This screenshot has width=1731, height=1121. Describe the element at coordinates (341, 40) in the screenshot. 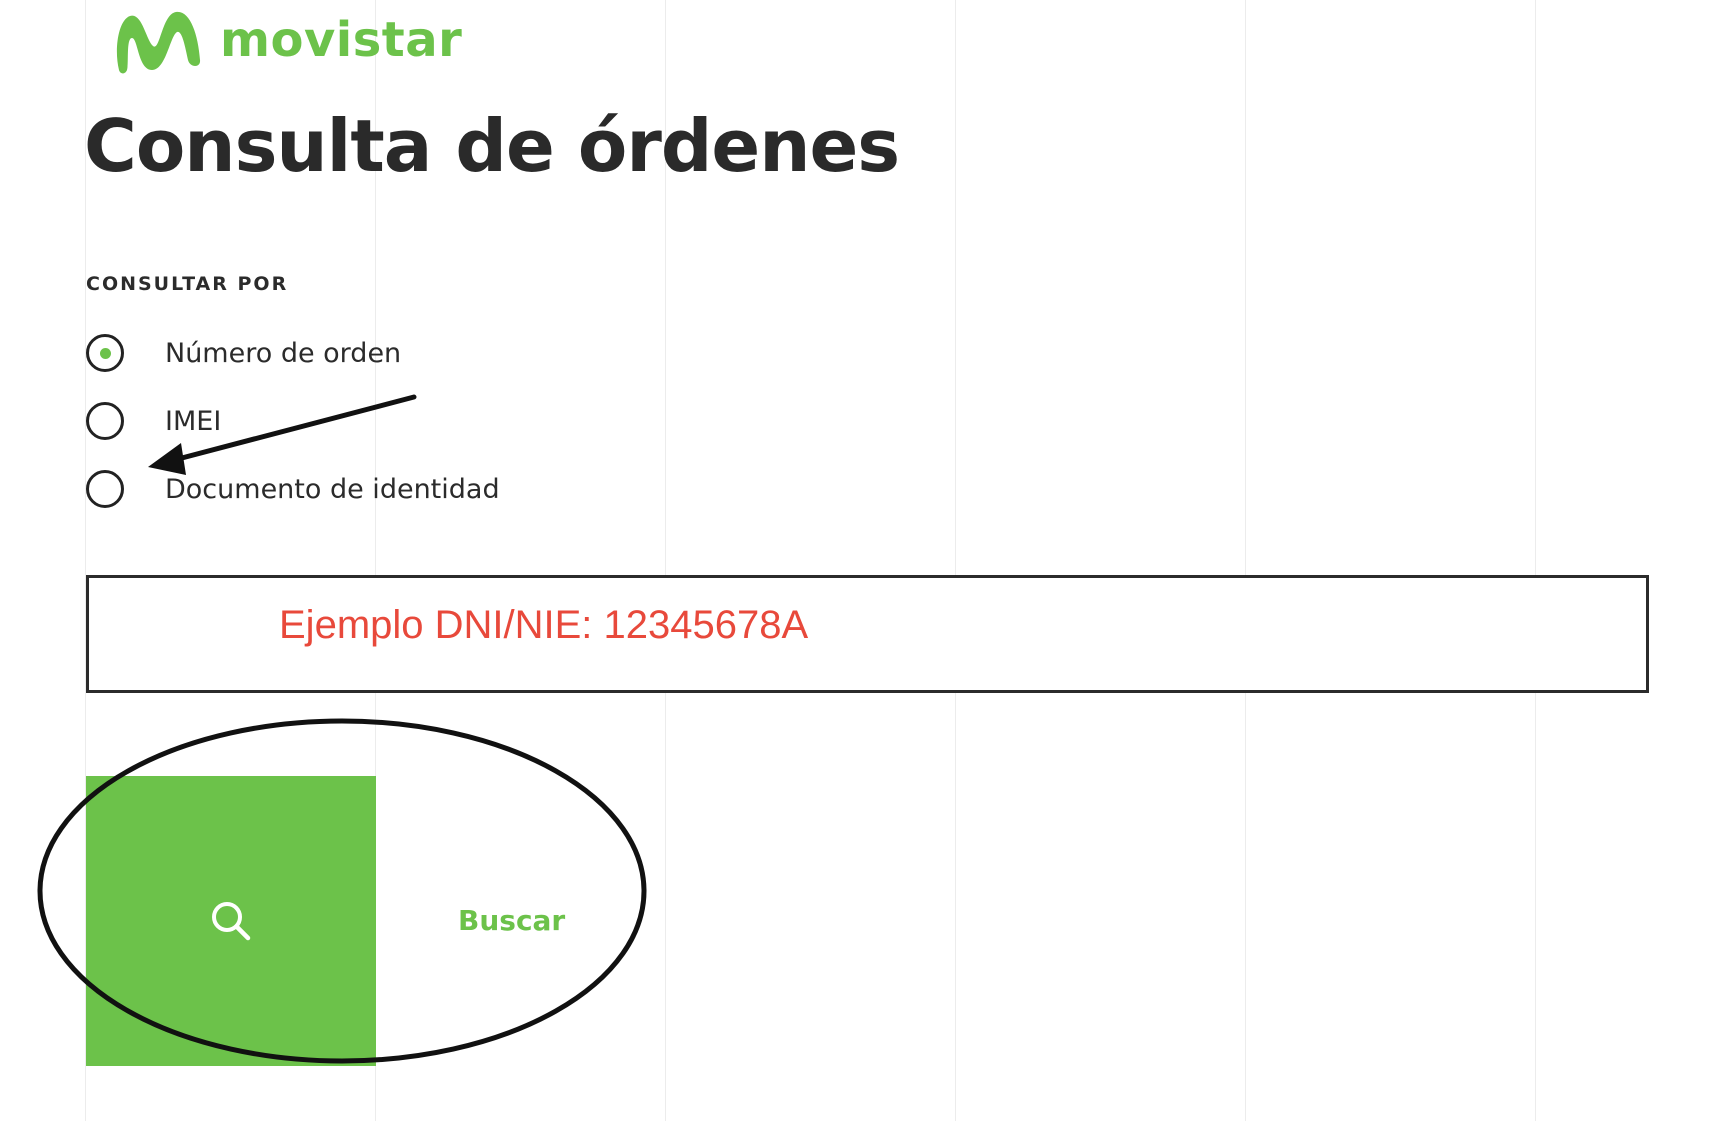

I see `brand-name: movistar` at that location.